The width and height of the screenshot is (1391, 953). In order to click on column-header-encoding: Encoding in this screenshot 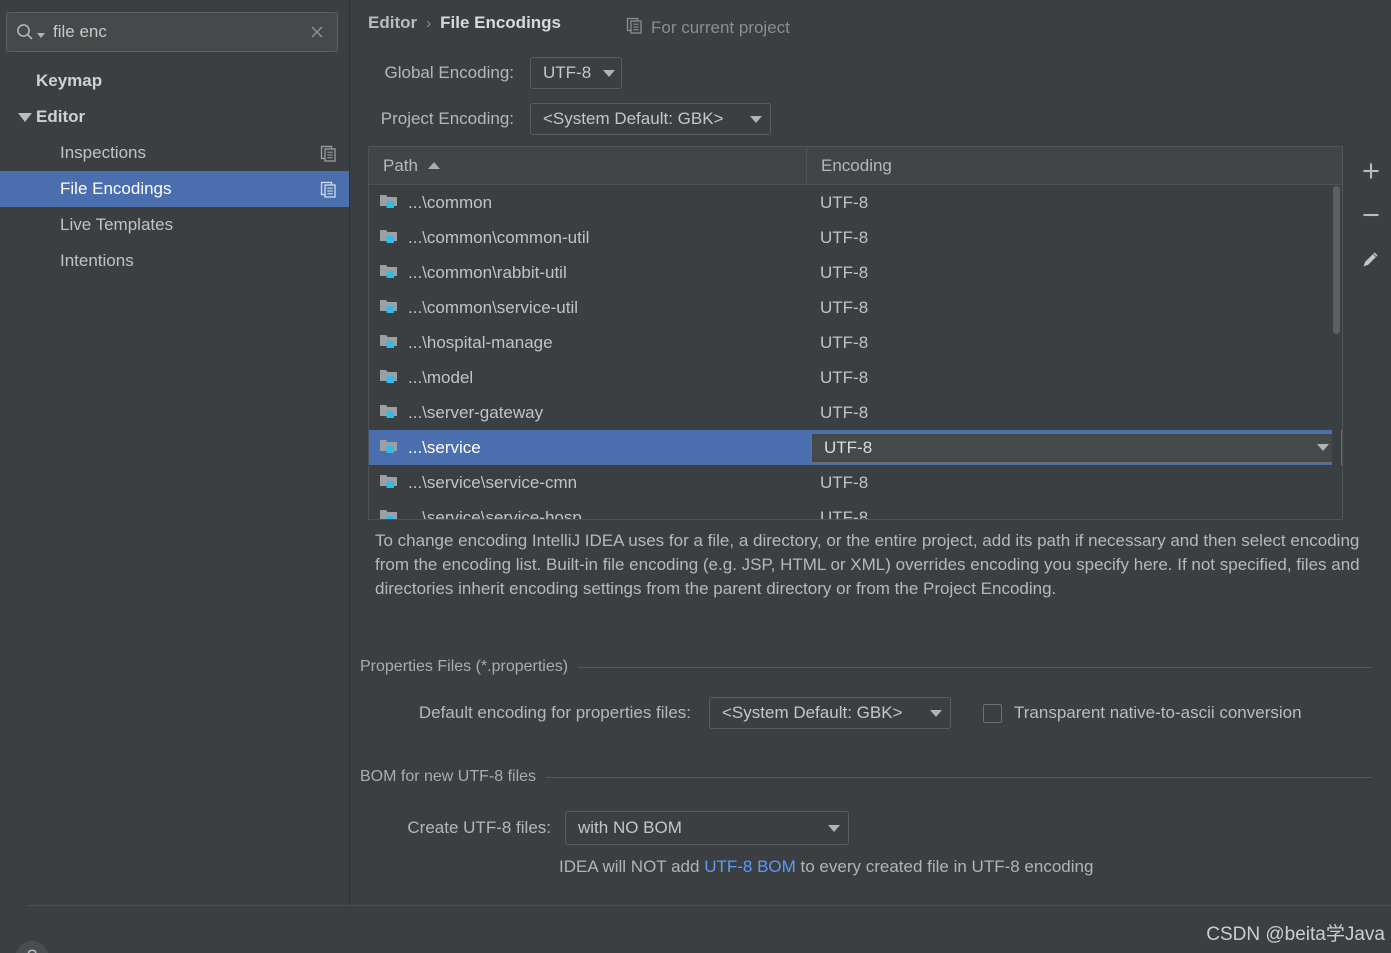, I will do `click(1074, 165)`.